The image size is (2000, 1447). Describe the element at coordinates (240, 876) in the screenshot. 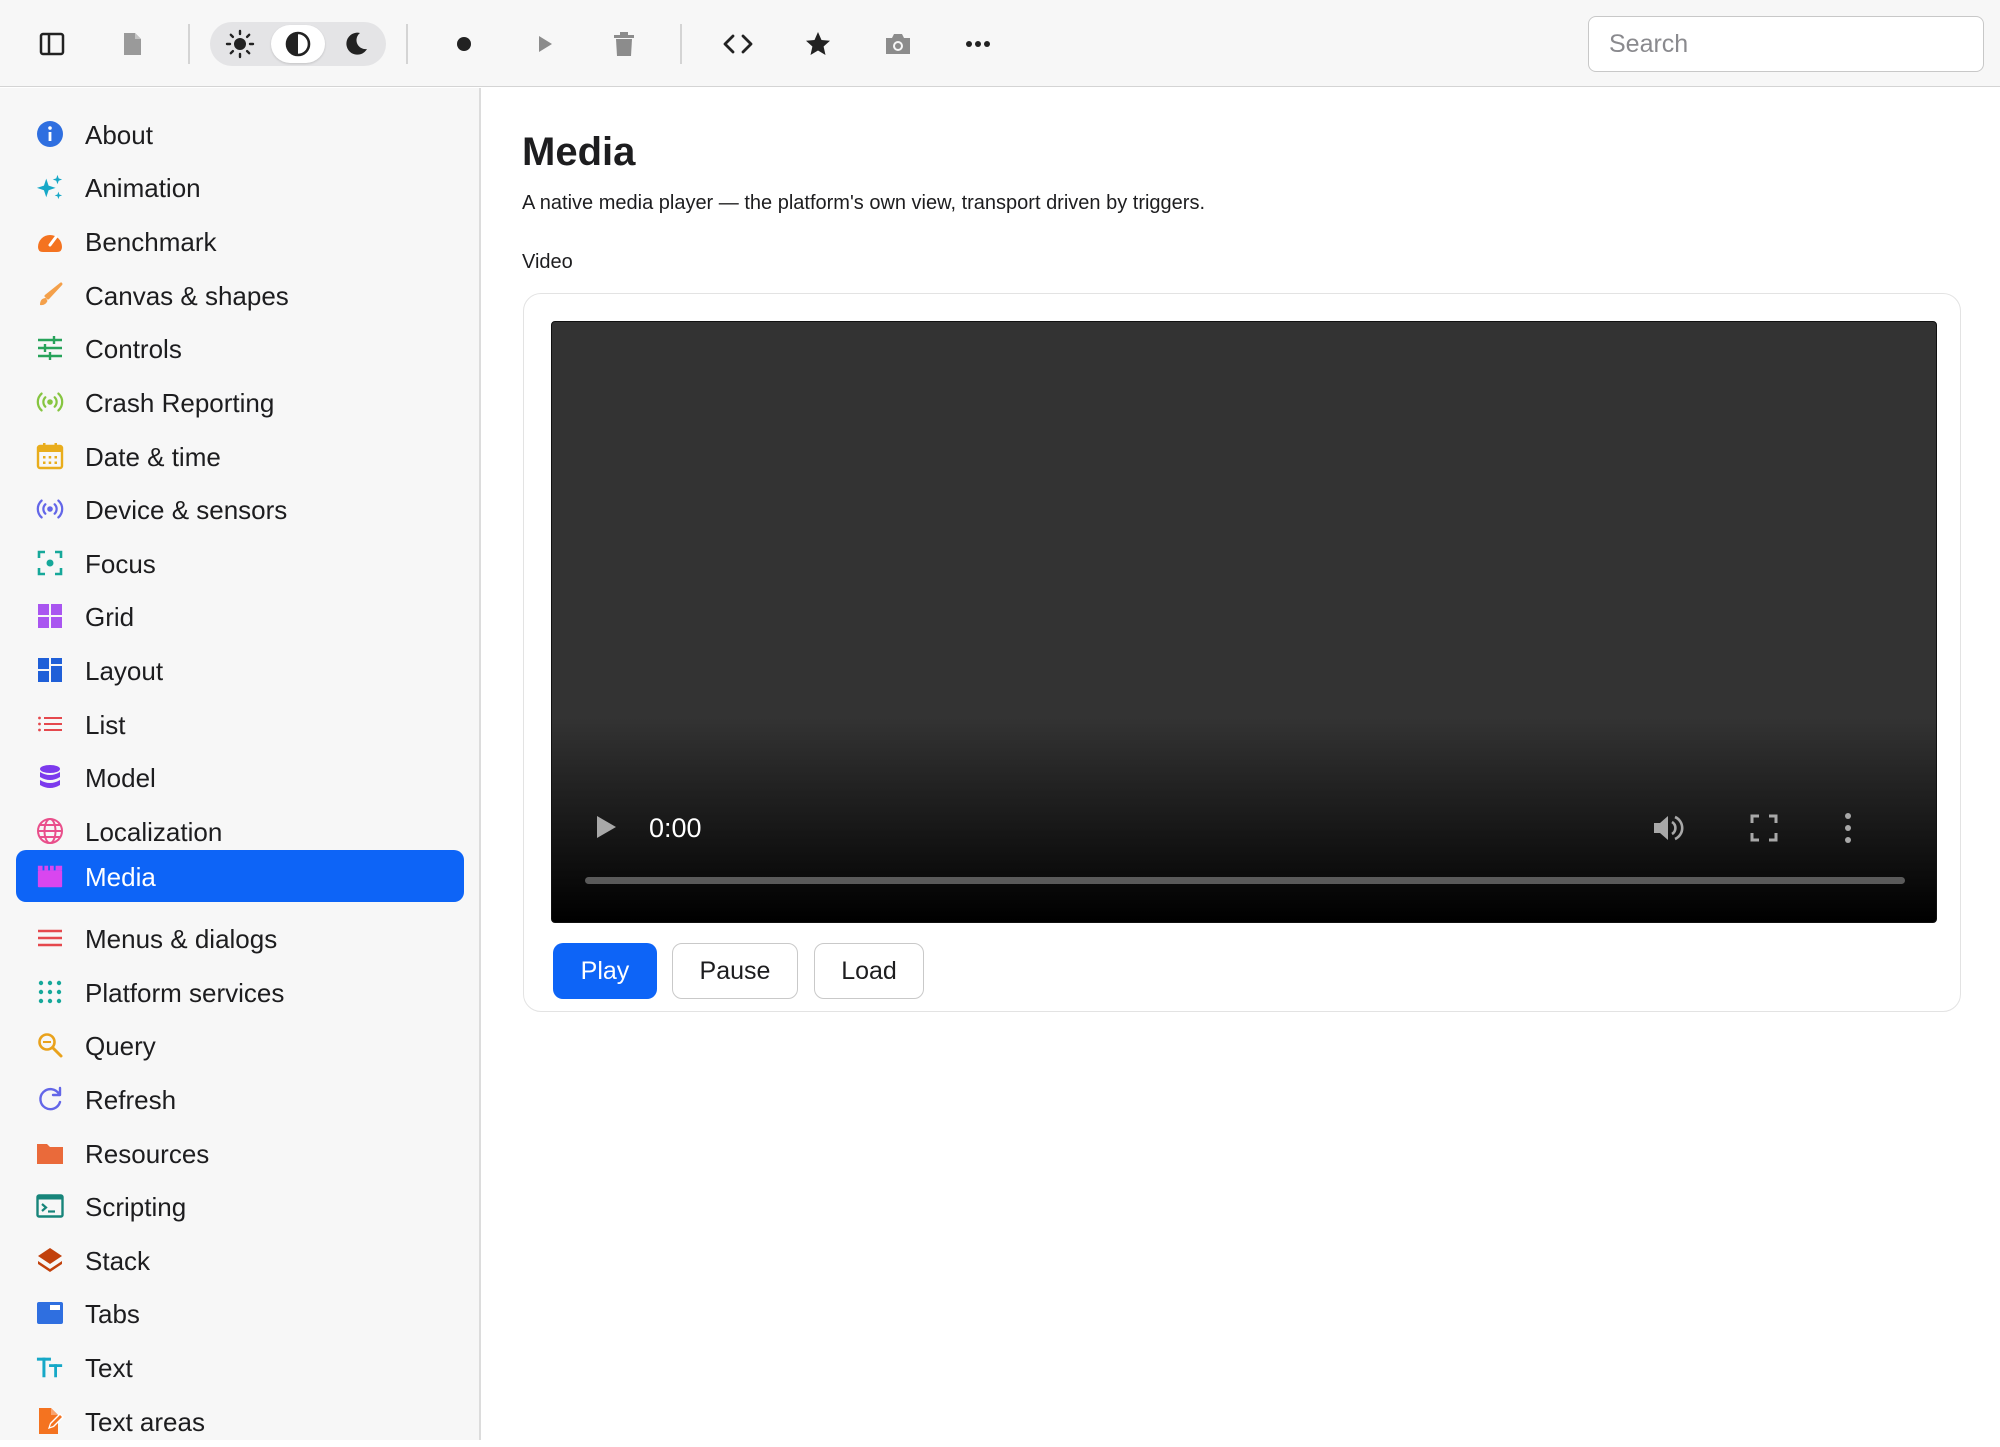

I see `sidebar-item-media: Media` at that location.